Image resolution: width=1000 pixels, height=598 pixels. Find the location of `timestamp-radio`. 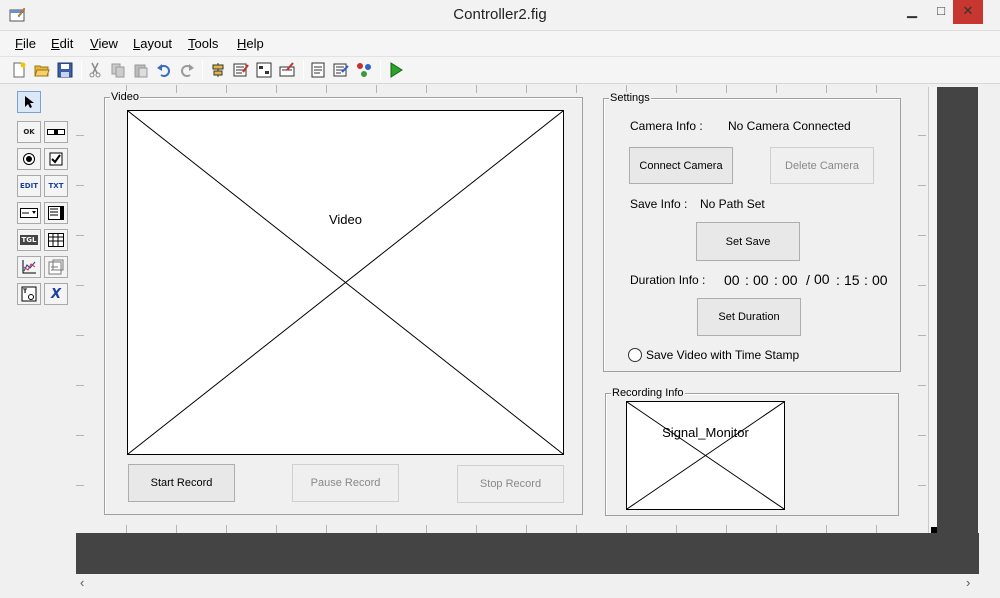

timestamp-radio is located at coordinates (635, 355).